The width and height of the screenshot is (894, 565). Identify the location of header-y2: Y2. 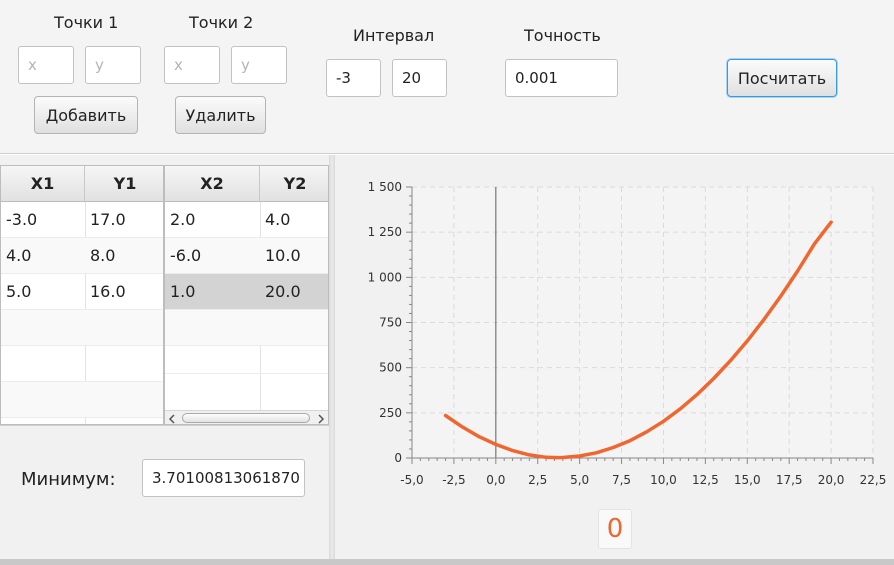
(294, 184).